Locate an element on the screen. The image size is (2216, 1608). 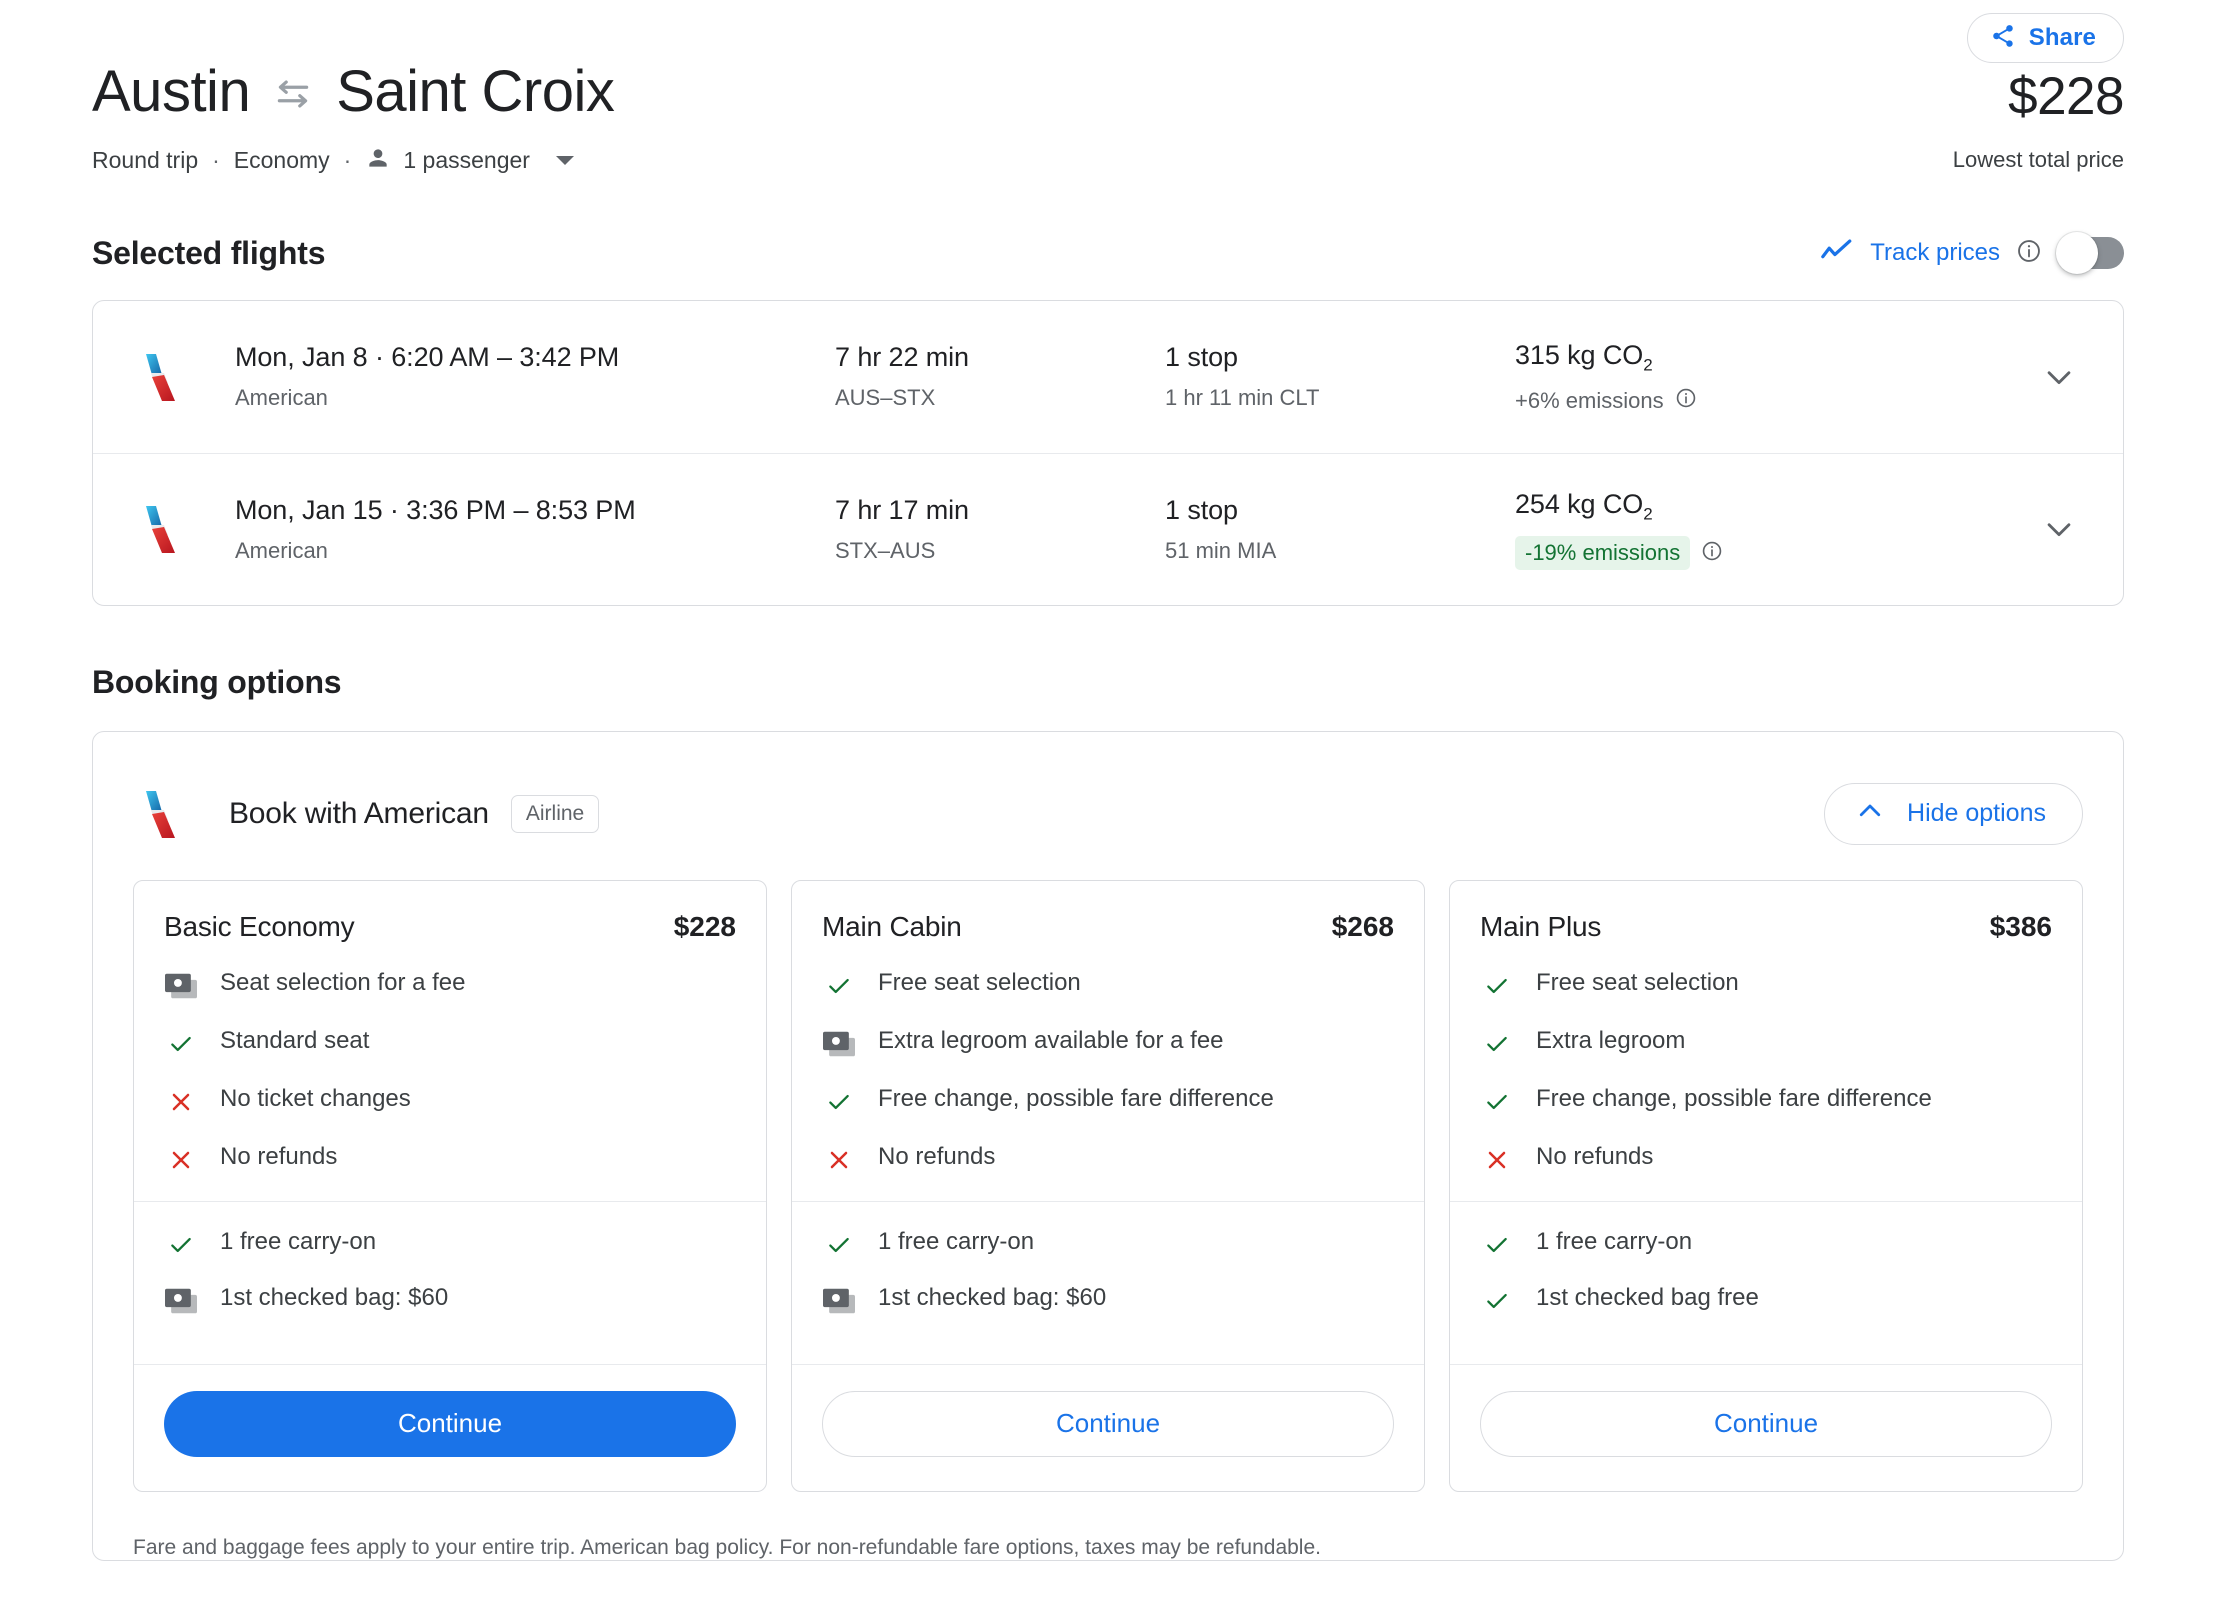
passenger-selector: 1 passenger is located at coordinates (469, 161).